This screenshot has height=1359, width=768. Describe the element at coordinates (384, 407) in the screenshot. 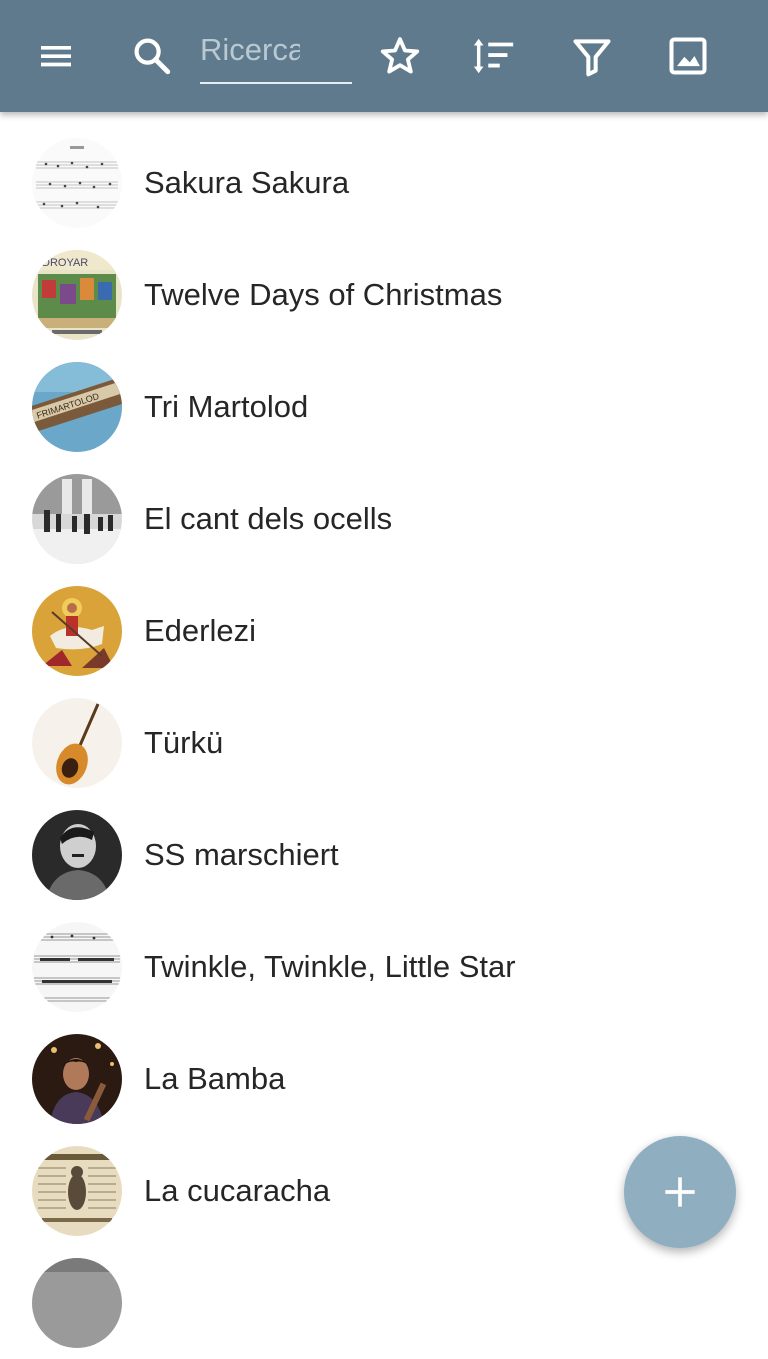

I see `song-row: FRIMARTOLOD Tri Martolod` at that location.